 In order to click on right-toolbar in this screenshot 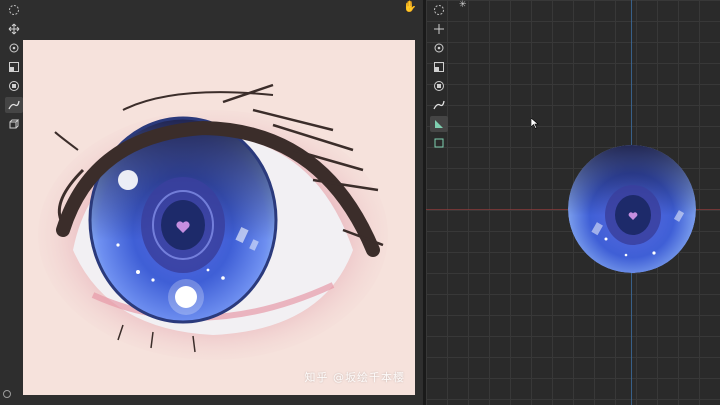, I will do `click(441, 76)`.